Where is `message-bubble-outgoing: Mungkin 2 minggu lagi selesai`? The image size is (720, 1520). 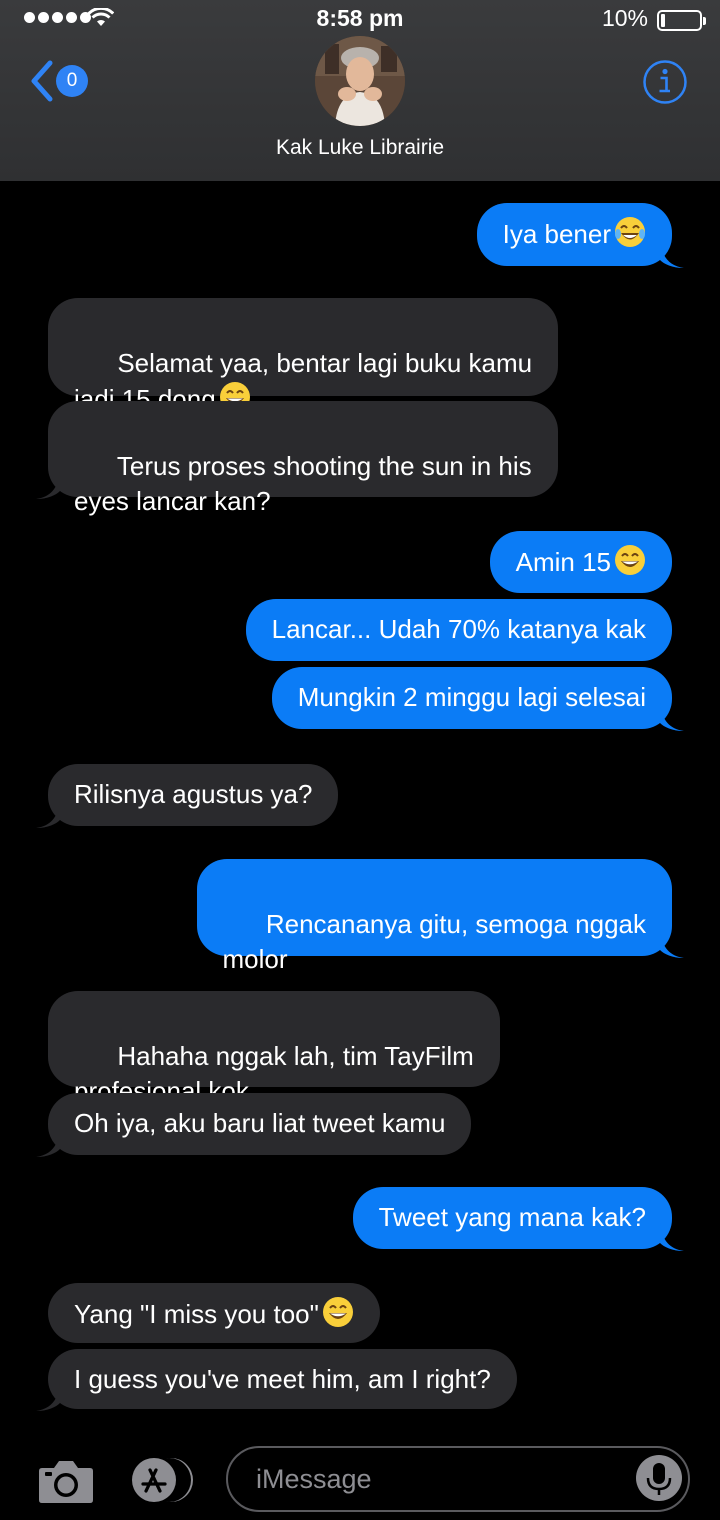
message-bubble-outgoing: Mungkin 2 minggu lagi selesai is located at coordinates (477, 699).